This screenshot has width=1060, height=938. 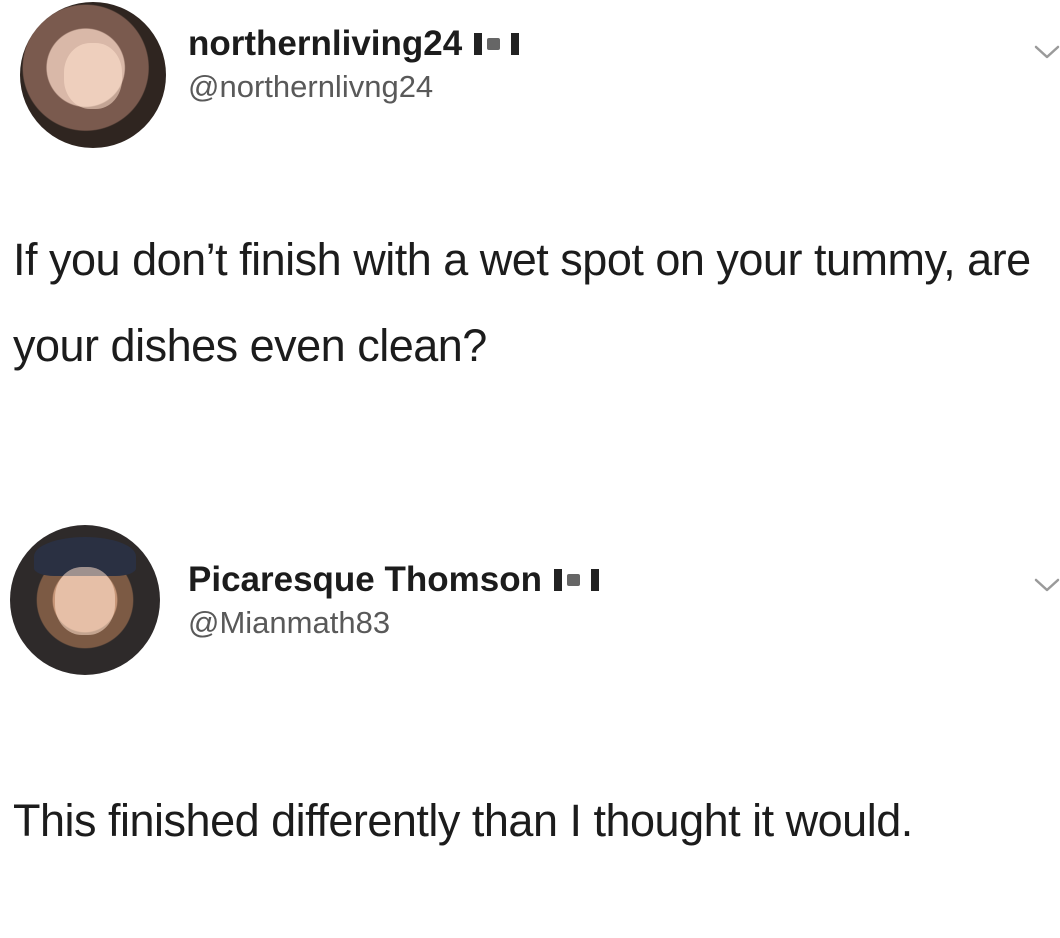 What do you see at coordinates (365, 580) in the screenshot?
I see `display-name: Picaresque Thomson` at bounding box center [365, 580].